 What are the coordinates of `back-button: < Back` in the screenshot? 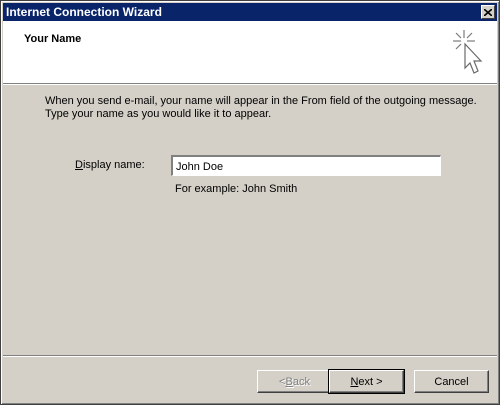 It's located at (294, 381).